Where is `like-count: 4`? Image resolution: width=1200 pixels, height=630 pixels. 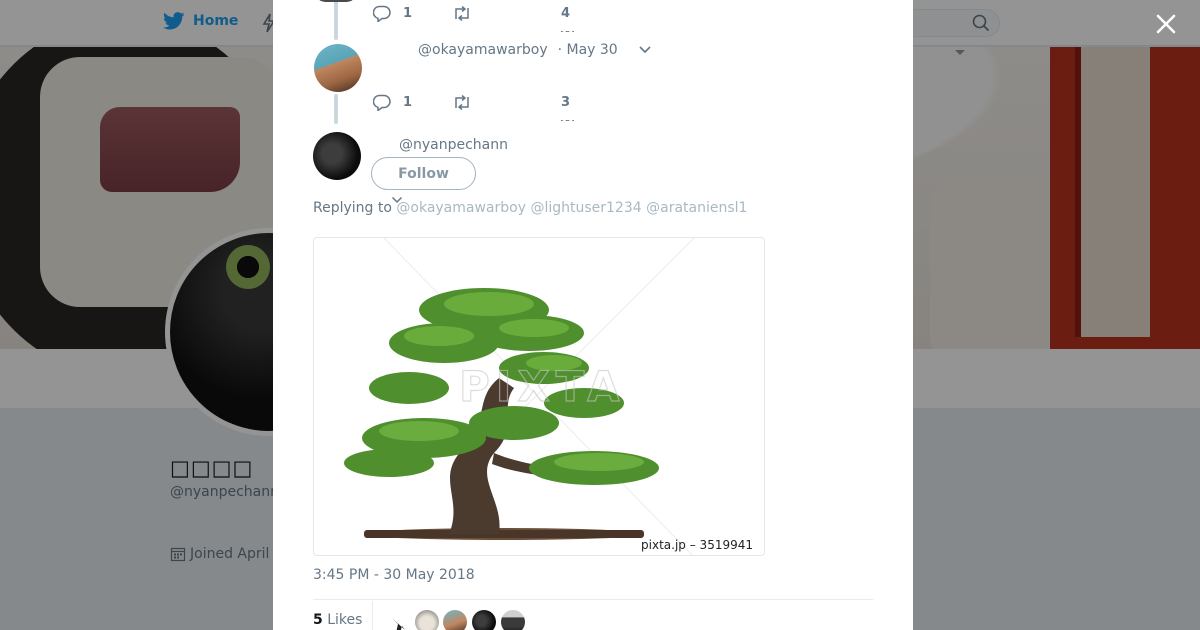 like-count: 4 is located at coordinates (565, 13).